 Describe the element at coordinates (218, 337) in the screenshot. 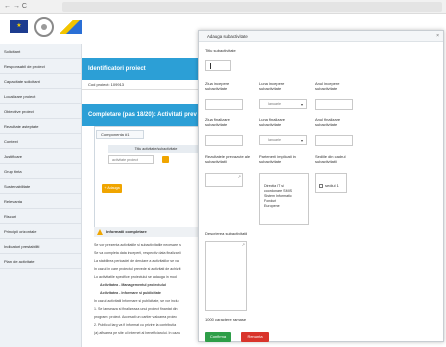

I see `confirm-button: Confirma` at that location.